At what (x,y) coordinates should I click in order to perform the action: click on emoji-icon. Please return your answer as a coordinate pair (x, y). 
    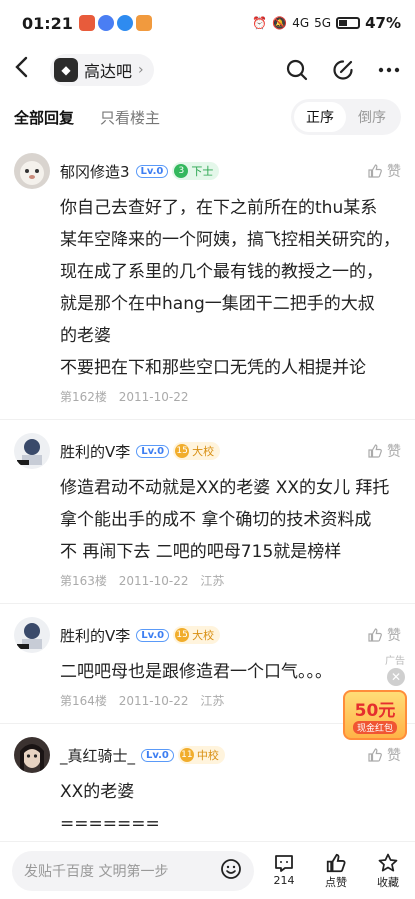
    Looking at the image, I should click on (231, 871).